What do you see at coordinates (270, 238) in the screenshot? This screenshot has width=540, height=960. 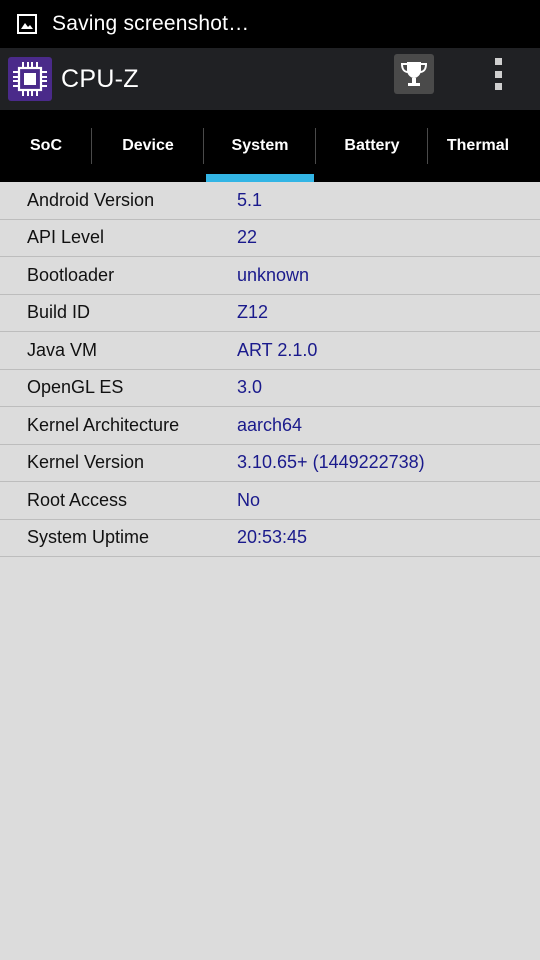 I see `list-item: API Level 22` at bounding box center [270, 238].